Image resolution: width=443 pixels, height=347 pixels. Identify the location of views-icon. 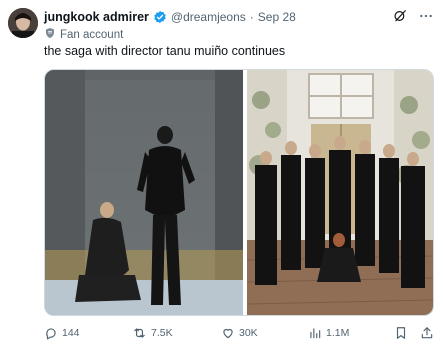
(315, 333).